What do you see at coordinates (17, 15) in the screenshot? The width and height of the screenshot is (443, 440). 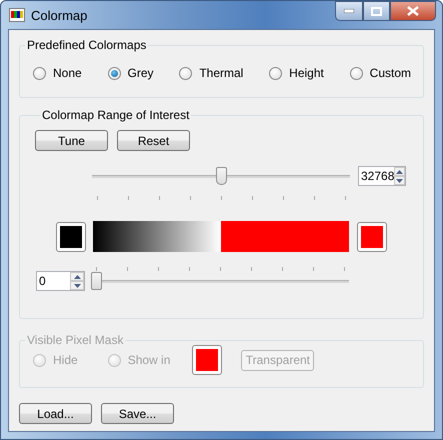 I see `colormap-app-icon` at bounding box center [17, 15].